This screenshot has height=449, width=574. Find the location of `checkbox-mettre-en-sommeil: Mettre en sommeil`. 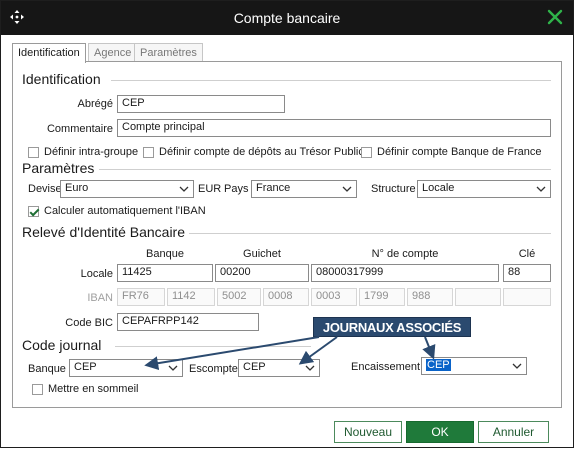

checkbox-mettre-en-sommeil: Mettre en sommeil is located at coordinates (85, 389).